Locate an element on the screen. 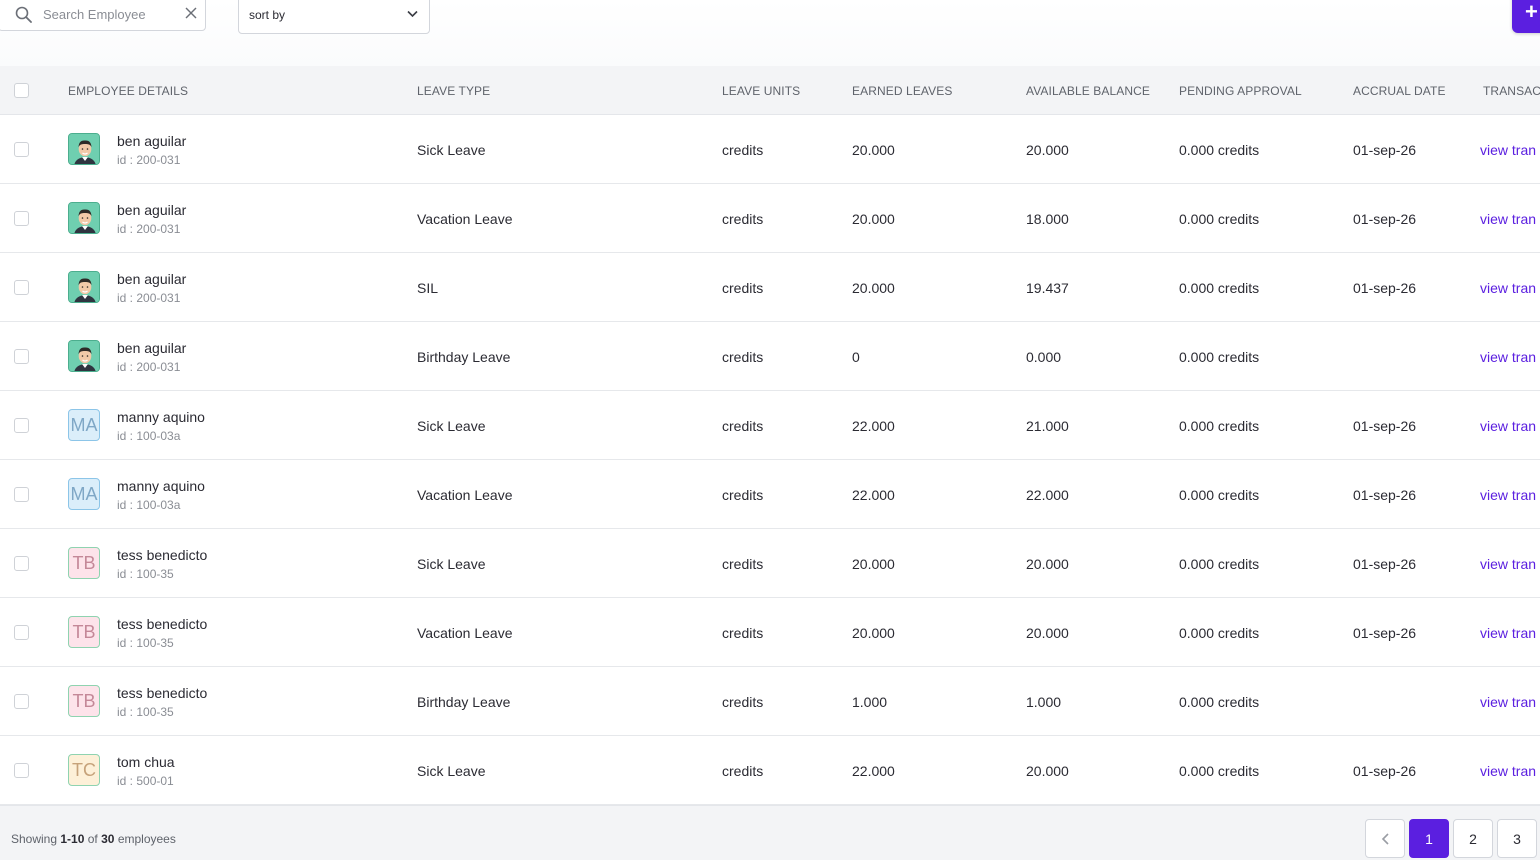  search-box: Search Employee is located at coordinates (103, 15).